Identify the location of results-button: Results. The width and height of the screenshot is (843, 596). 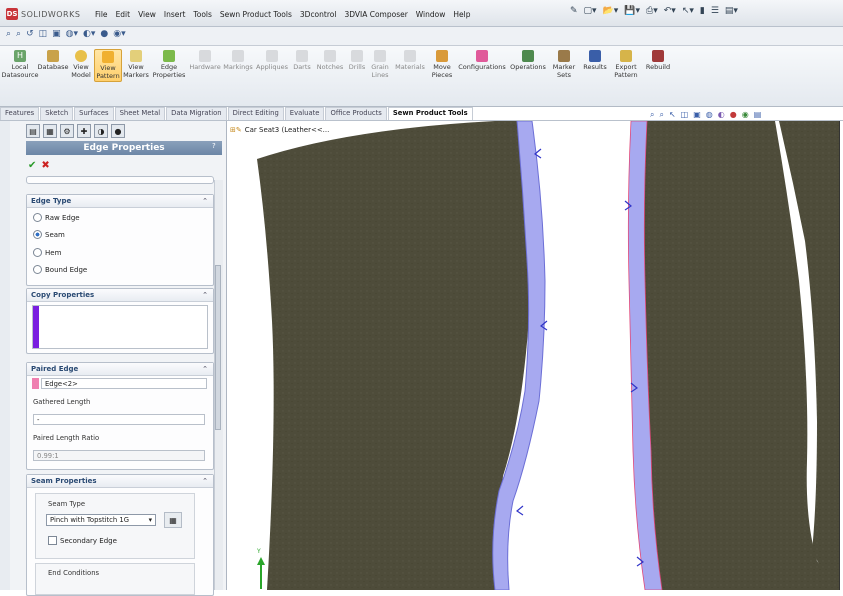
(595, 61).